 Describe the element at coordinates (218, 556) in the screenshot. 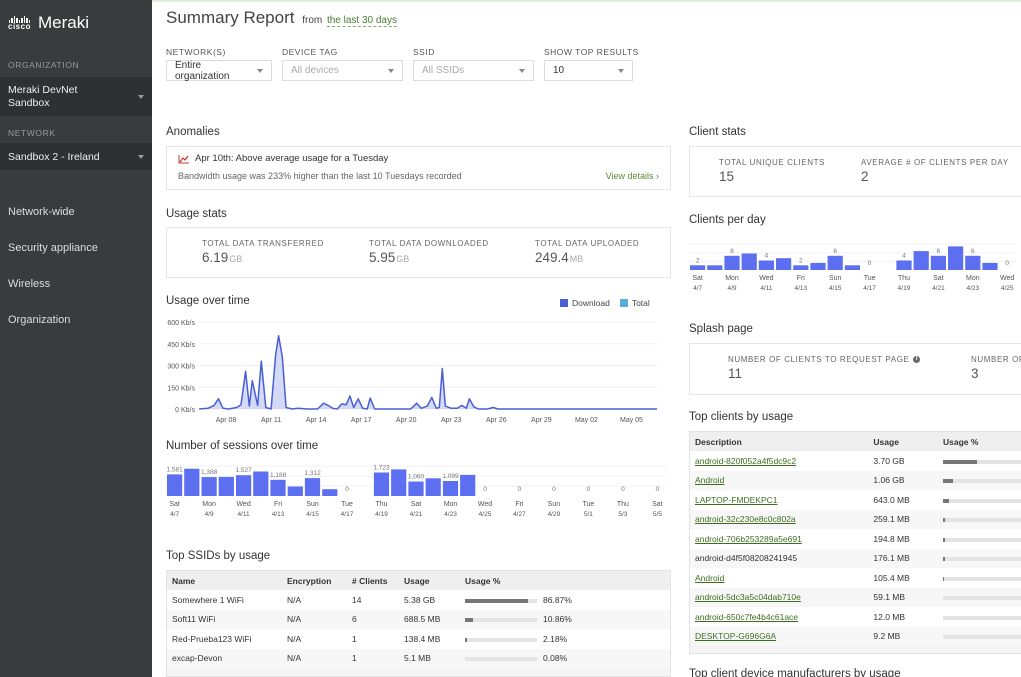

I see `top-ssids-heading: Top SSIDs by usage` at that location.